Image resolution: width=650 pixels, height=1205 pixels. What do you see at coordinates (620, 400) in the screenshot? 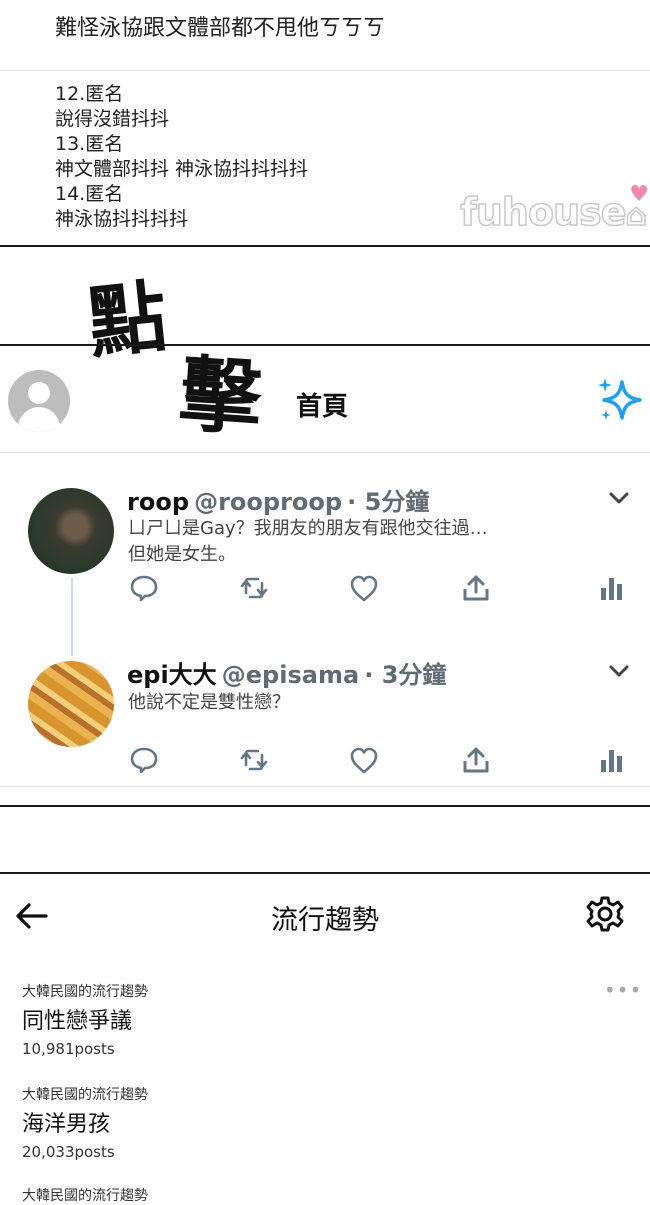
I see `sparkle-icon` at bounding box center [620, 400].